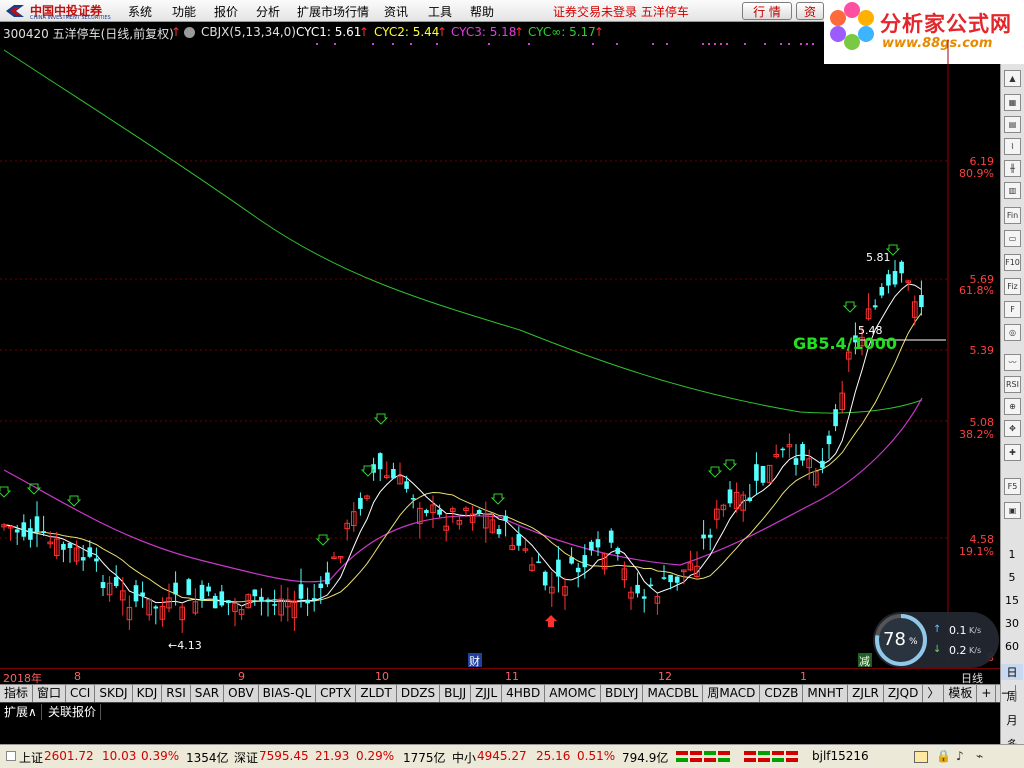 The width and height of the screenshot is (1024, 768). Describe the element at coordinates (1012, 309) in the screenshot. I see `f-icon: F` at that location.